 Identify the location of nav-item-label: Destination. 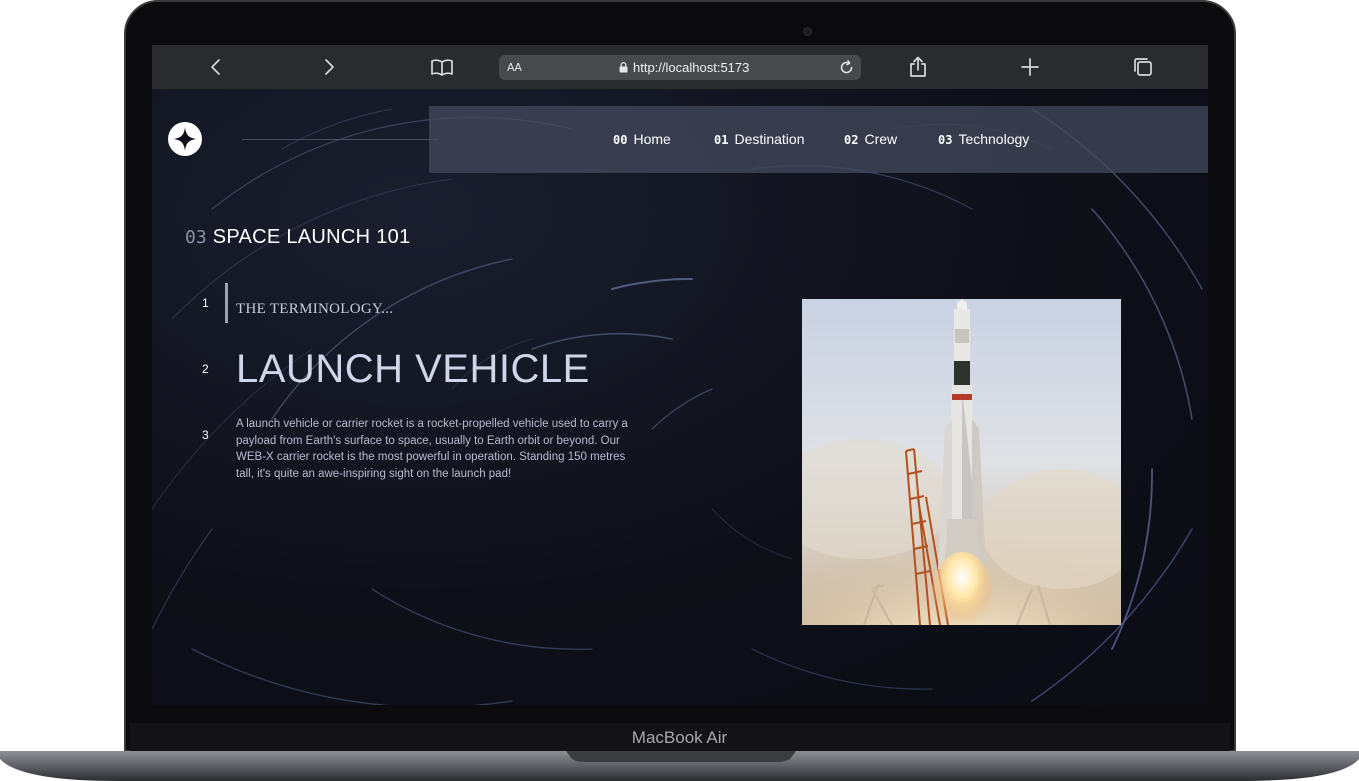
(769, 139).